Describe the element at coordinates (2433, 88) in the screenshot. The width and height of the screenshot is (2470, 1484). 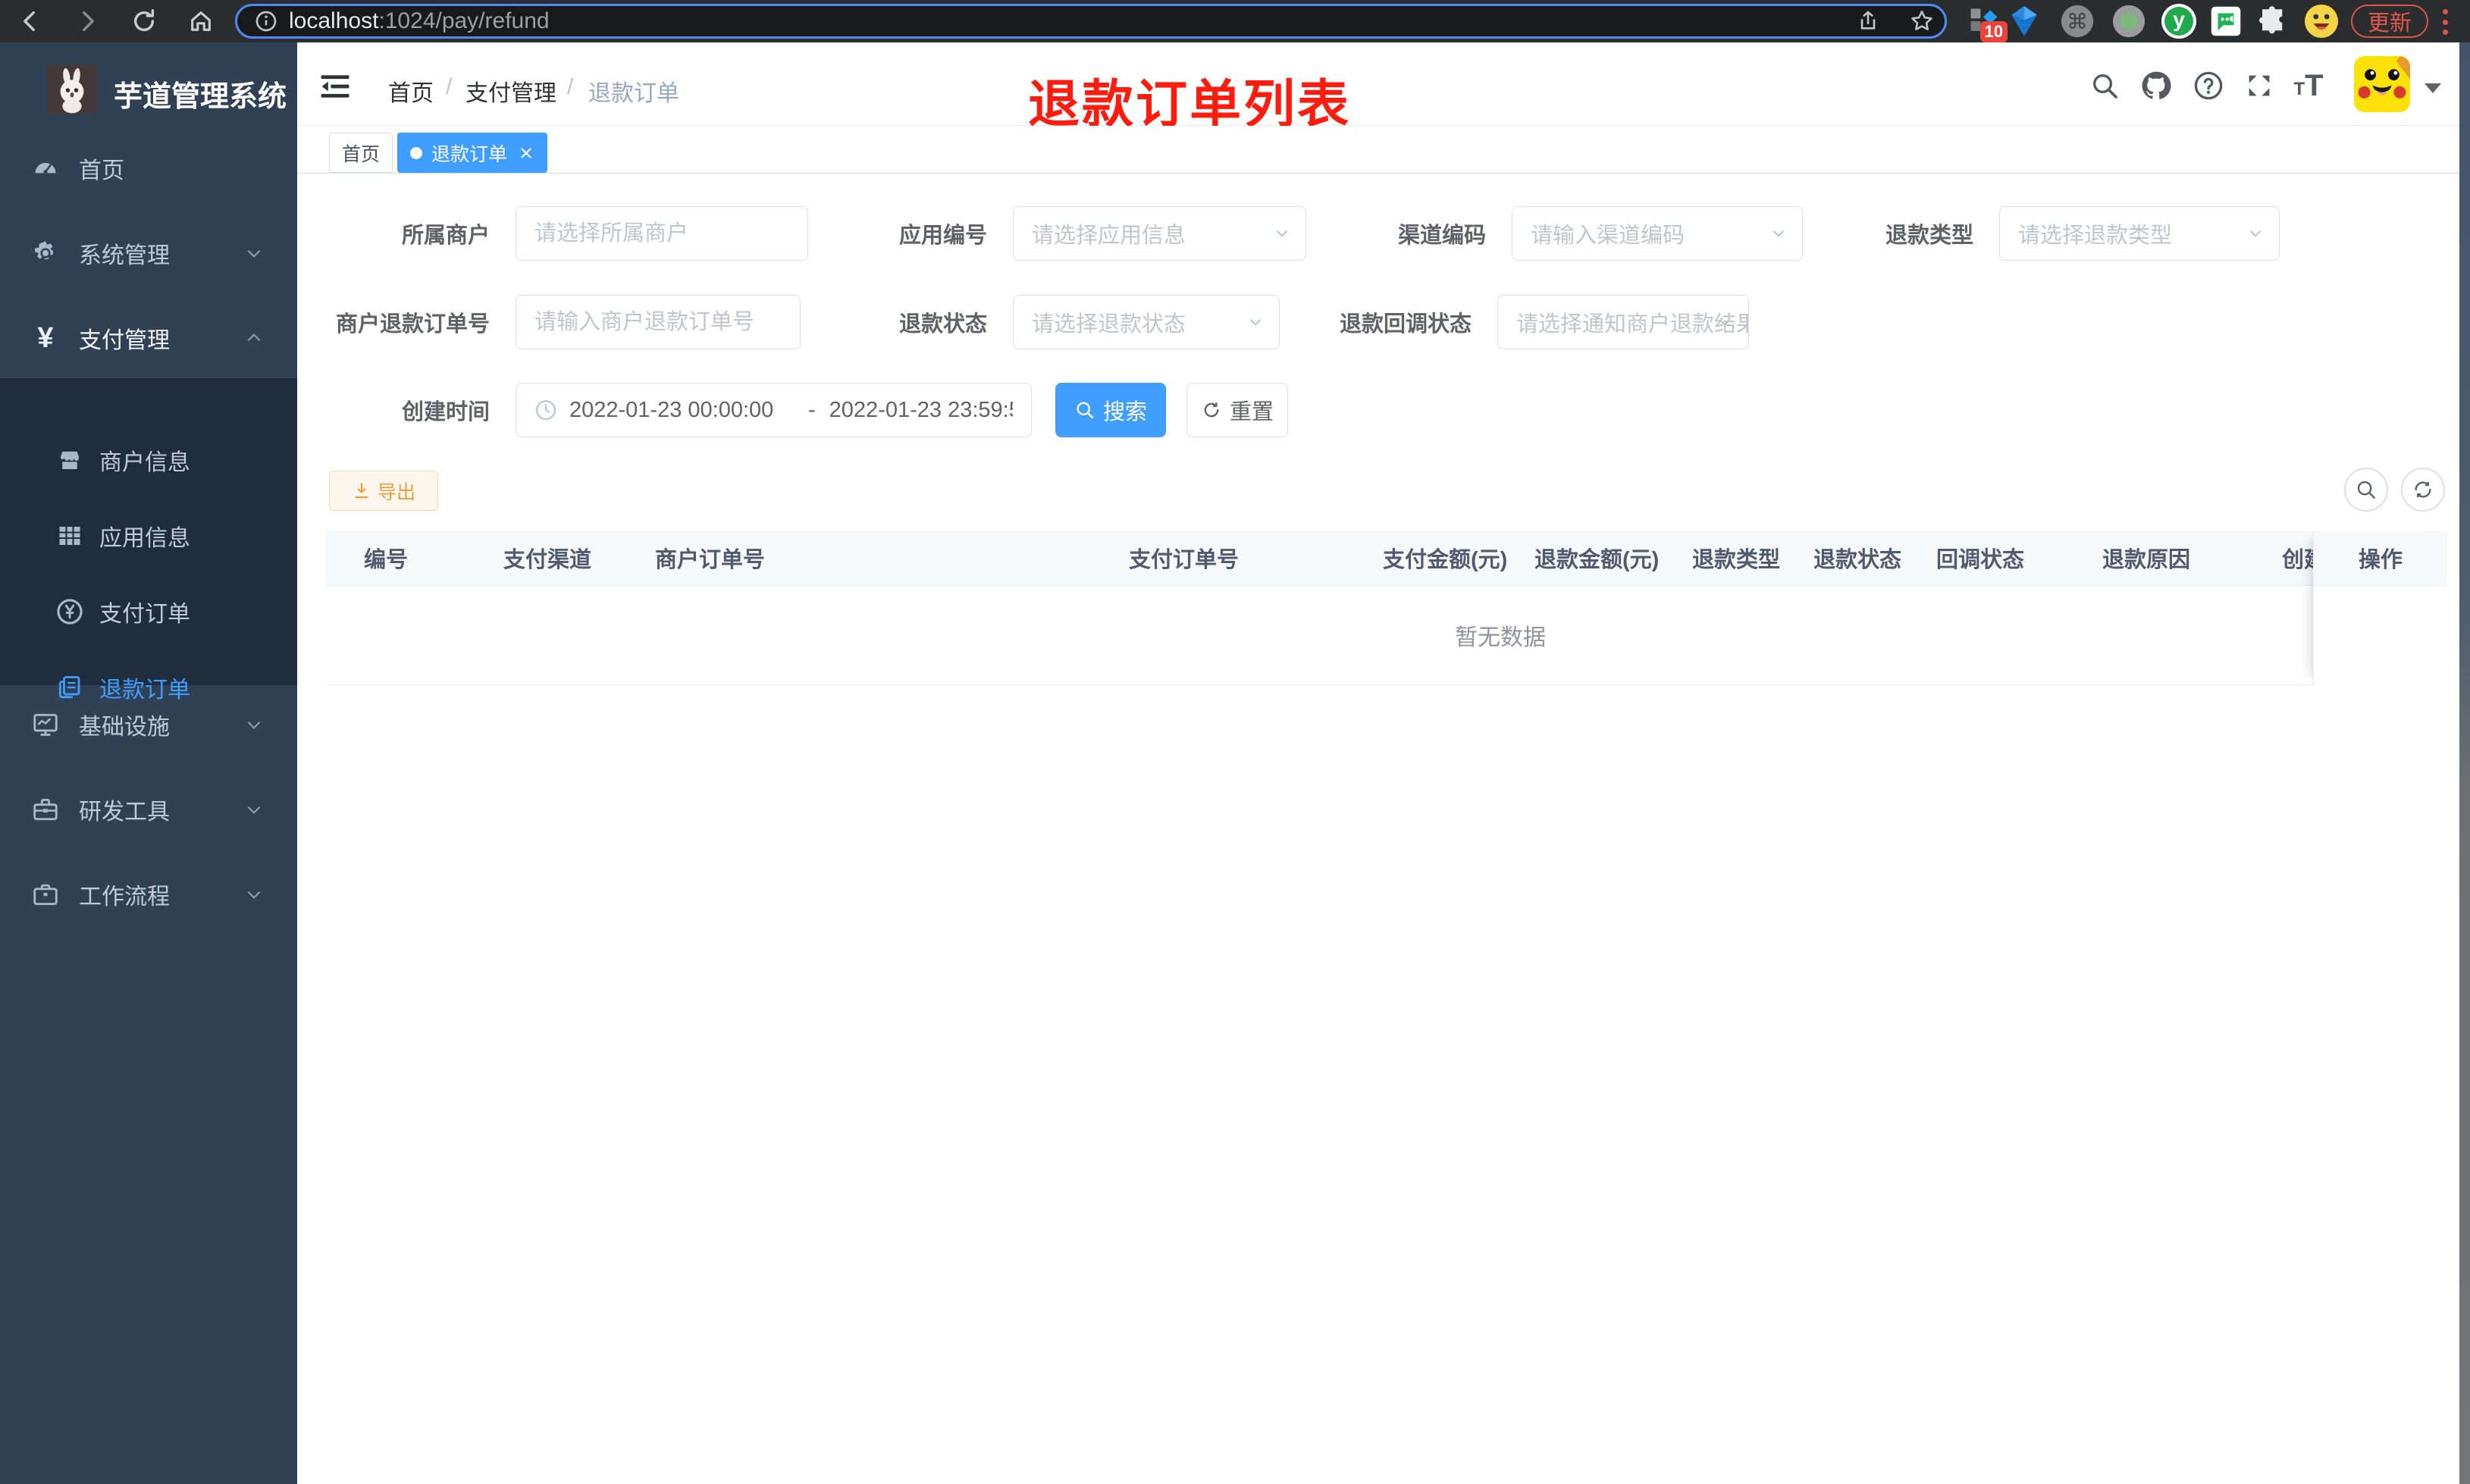
I see `avatar-caret-icon` at that location.